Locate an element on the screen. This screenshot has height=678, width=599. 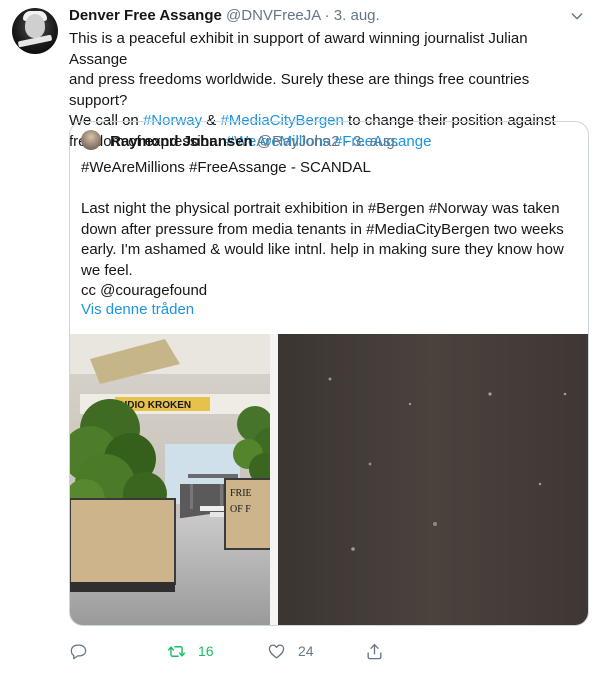
tweet-header: Denver Free Assange @DNVFreeJA · 3. aug. is located at coordinates (224, 16).